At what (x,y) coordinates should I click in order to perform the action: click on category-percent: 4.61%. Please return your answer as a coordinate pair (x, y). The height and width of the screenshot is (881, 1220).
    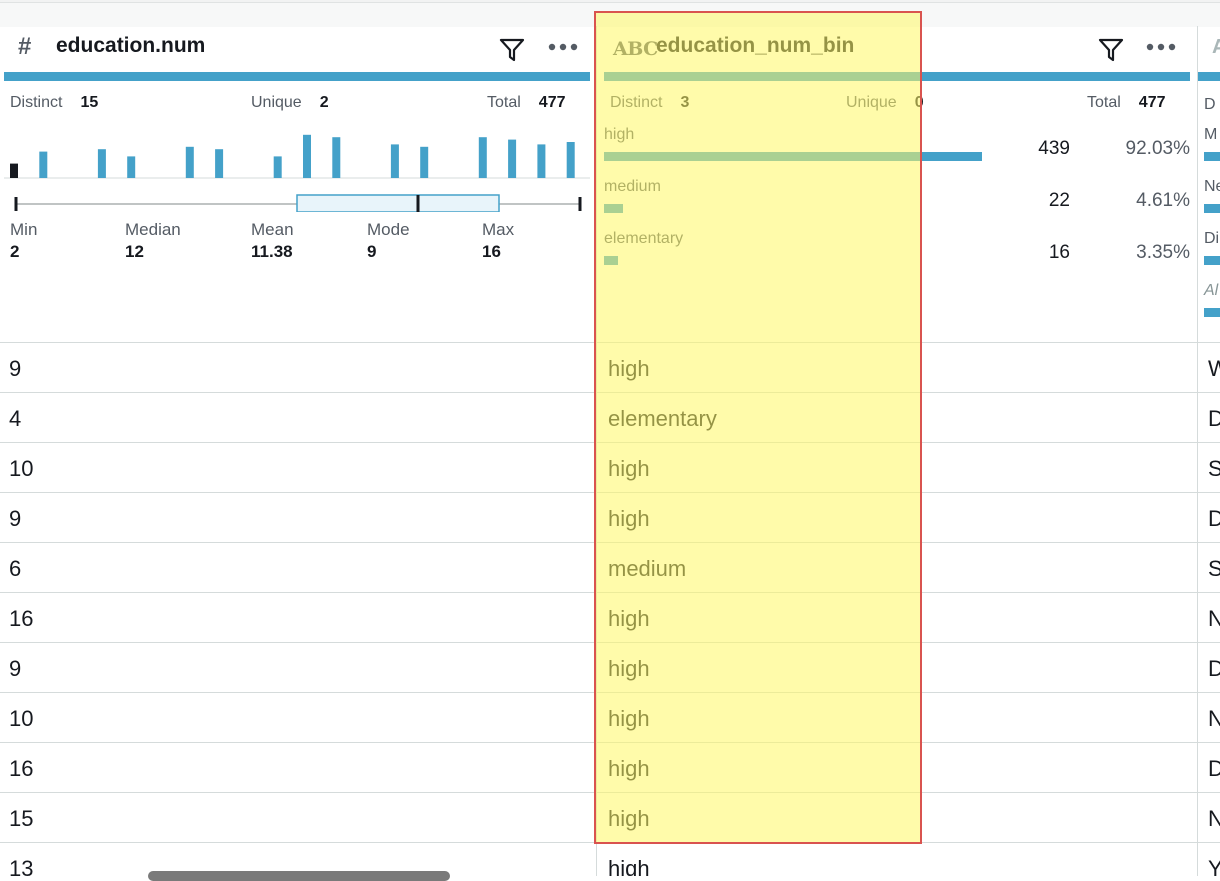
    Looking at the image, I should click on (1163, 200).